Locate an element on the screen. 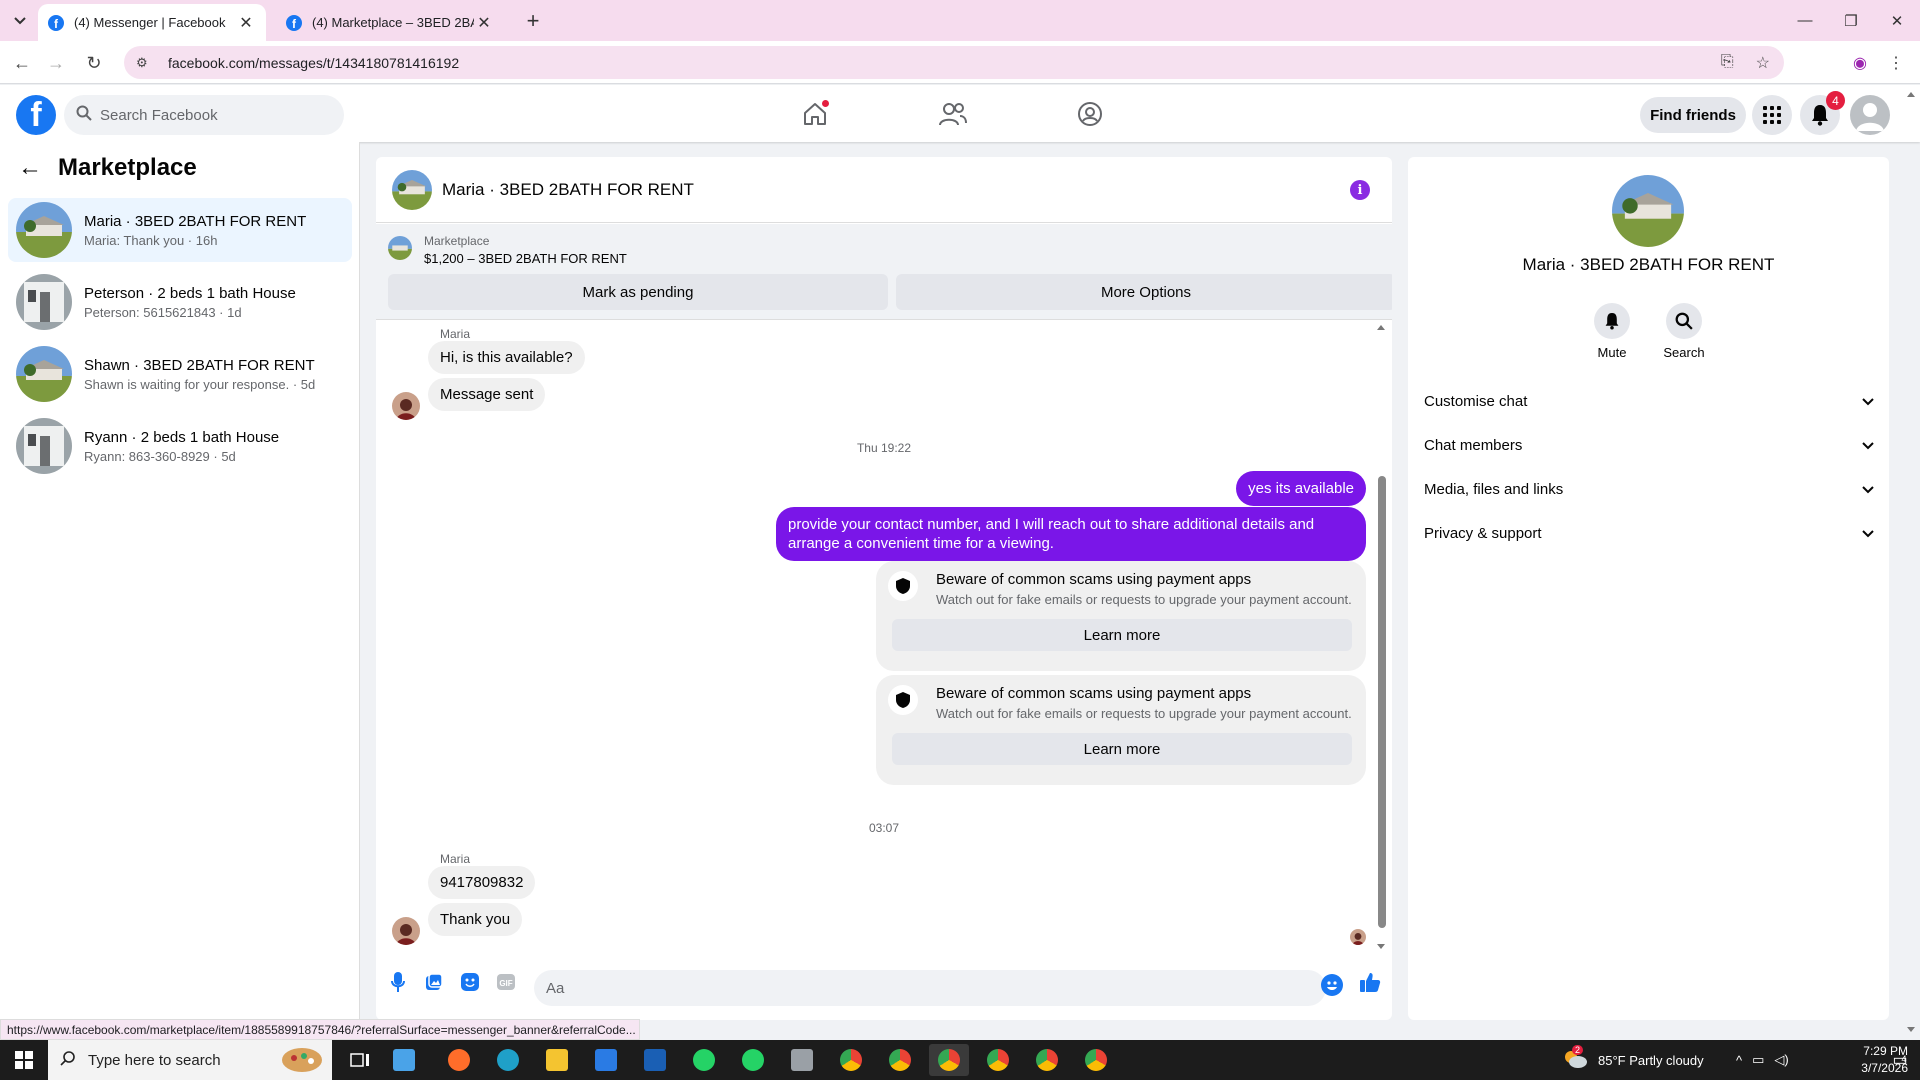  section-media-files-links: Media, files and links is located at coordinates (1649, 489).